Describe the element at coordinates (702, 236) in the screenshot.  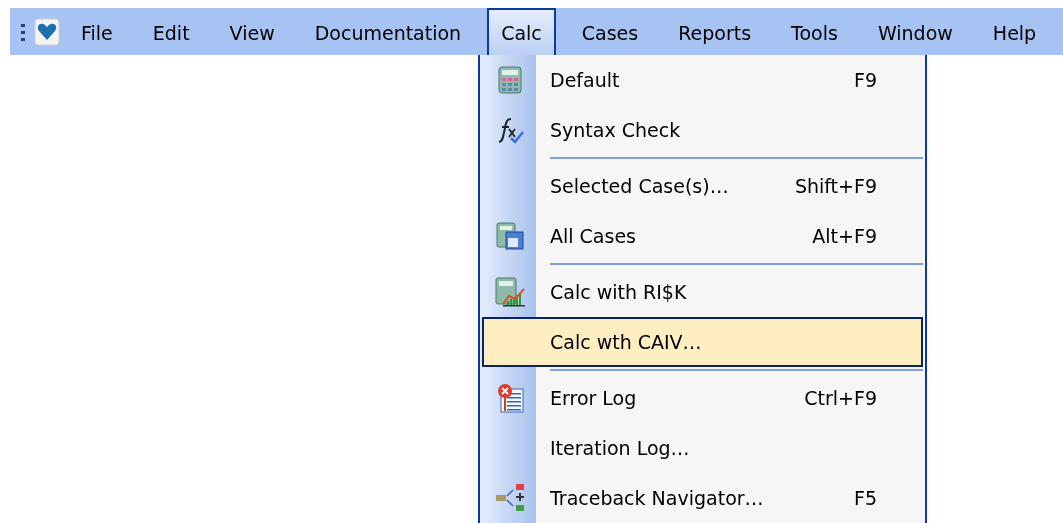
I see `menu-entry: All Cases Alt+F9` at that location.